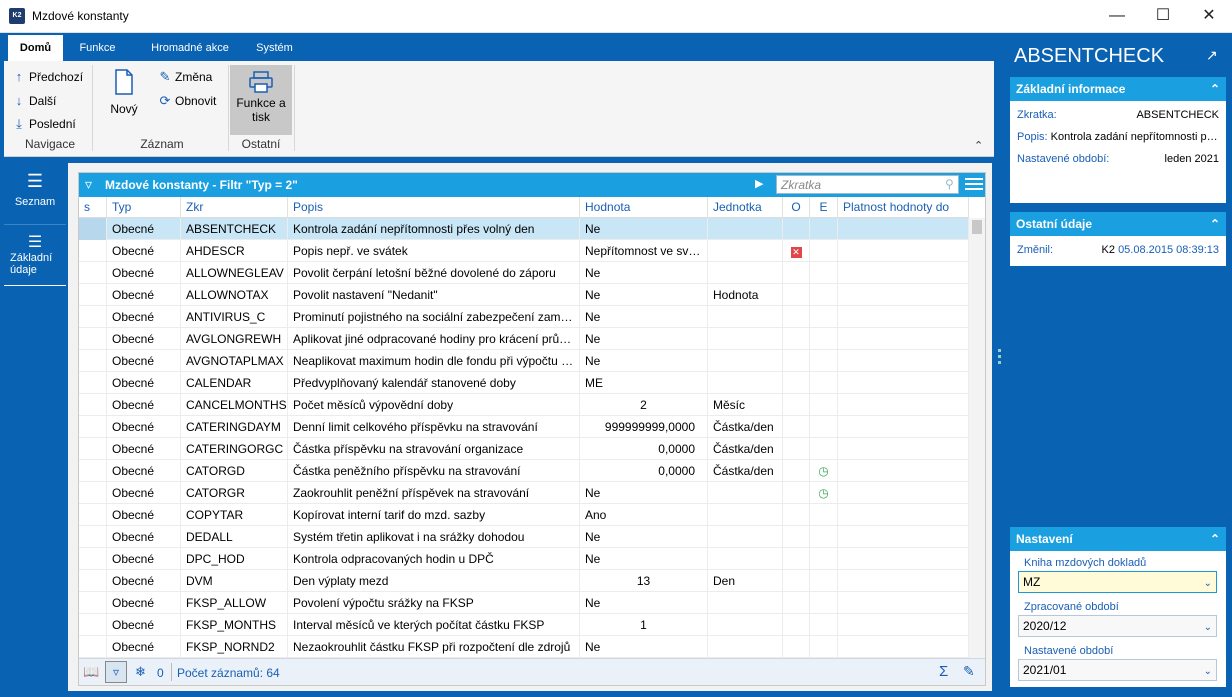 Image resolution: width=1232 pixels, height=697 pixels. What do you see at coordinates (124, 92) in the screenshot?
I see `new-button: Nový` at bounding box center [124, 92].